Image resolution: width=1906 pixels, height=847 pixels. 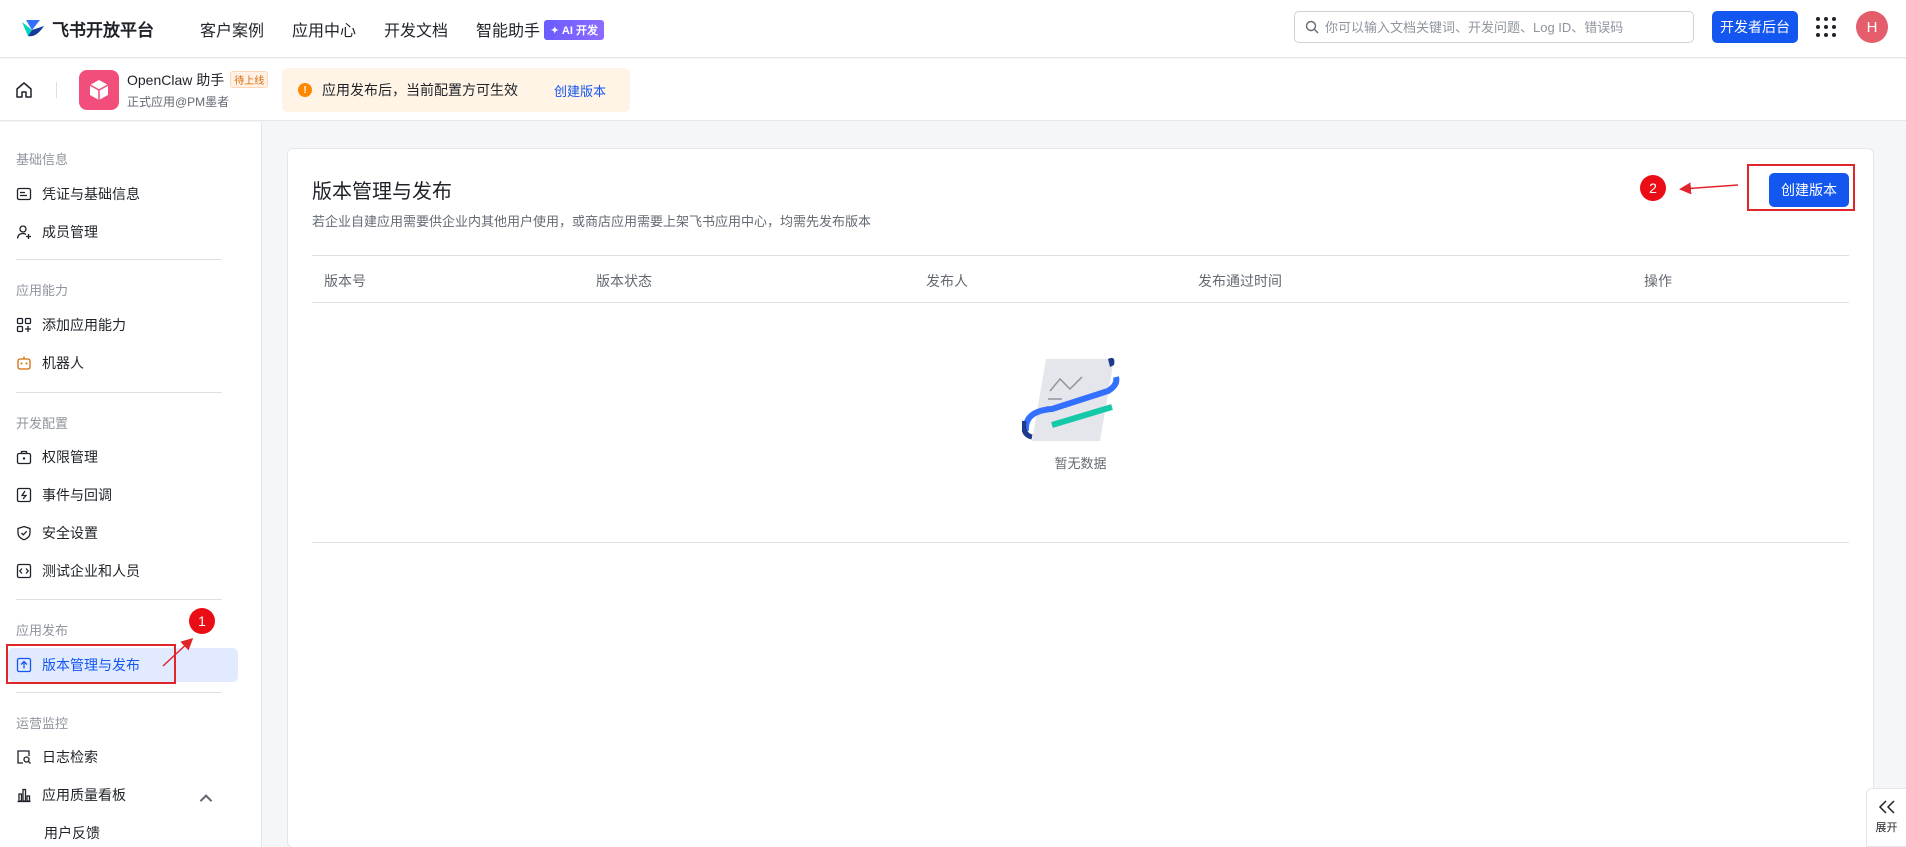 I want to click on app-status-badge: 待上线, so click(x=249, y=79).